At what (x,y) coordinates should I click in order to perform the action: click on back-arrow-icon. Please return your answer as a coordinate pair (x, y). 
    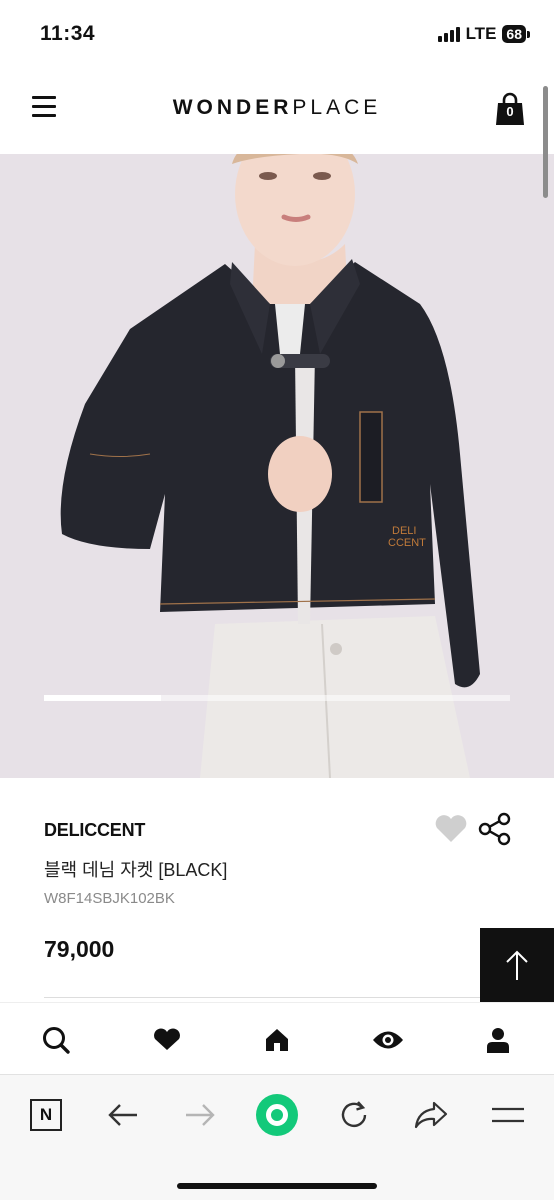
    Looking at the image, I should click on (122, 1115).